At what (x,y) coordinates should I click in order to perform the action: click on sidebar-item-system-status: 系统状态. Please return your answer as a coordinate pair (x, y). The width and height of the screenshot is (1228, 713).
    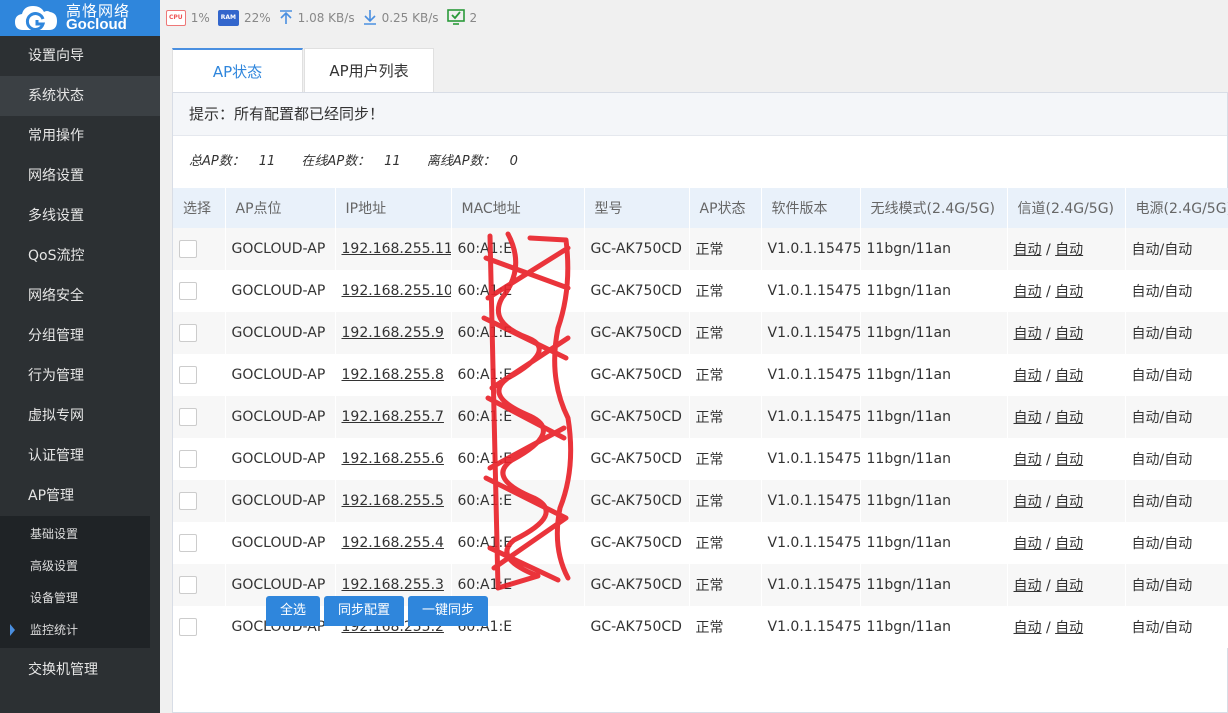
    Looking at the image, I should click on (80, 96).